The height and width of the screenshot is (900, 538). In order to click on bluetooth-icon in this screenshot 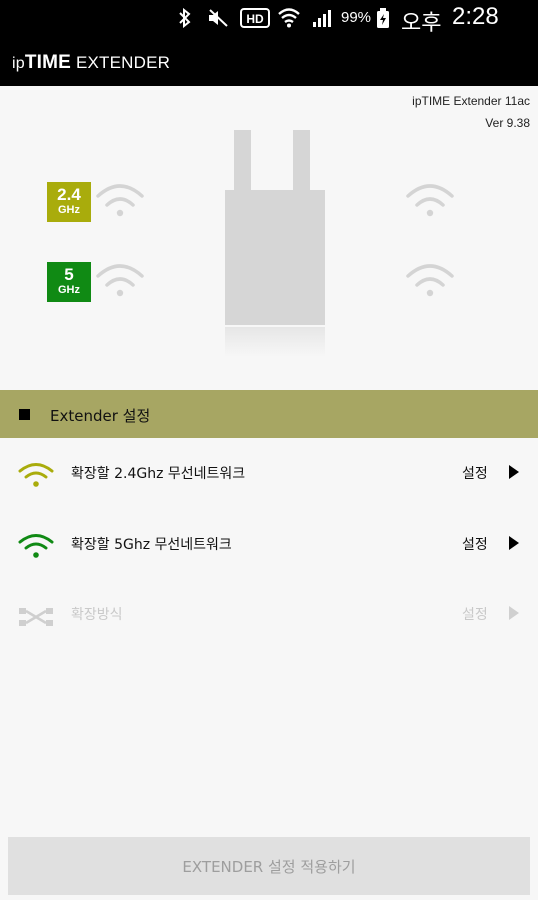, I will do `click(185, 18)`.